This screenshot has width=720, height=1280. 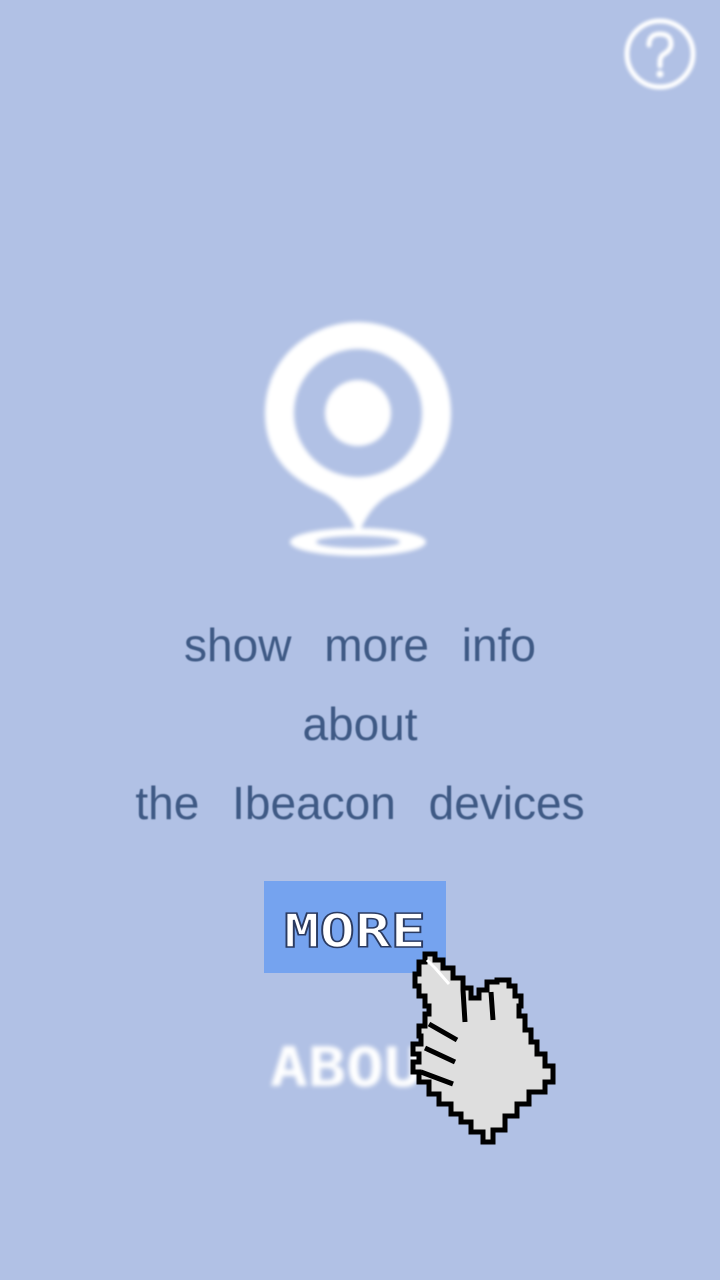 I want to click on help-button, so click(x=660, y=54).